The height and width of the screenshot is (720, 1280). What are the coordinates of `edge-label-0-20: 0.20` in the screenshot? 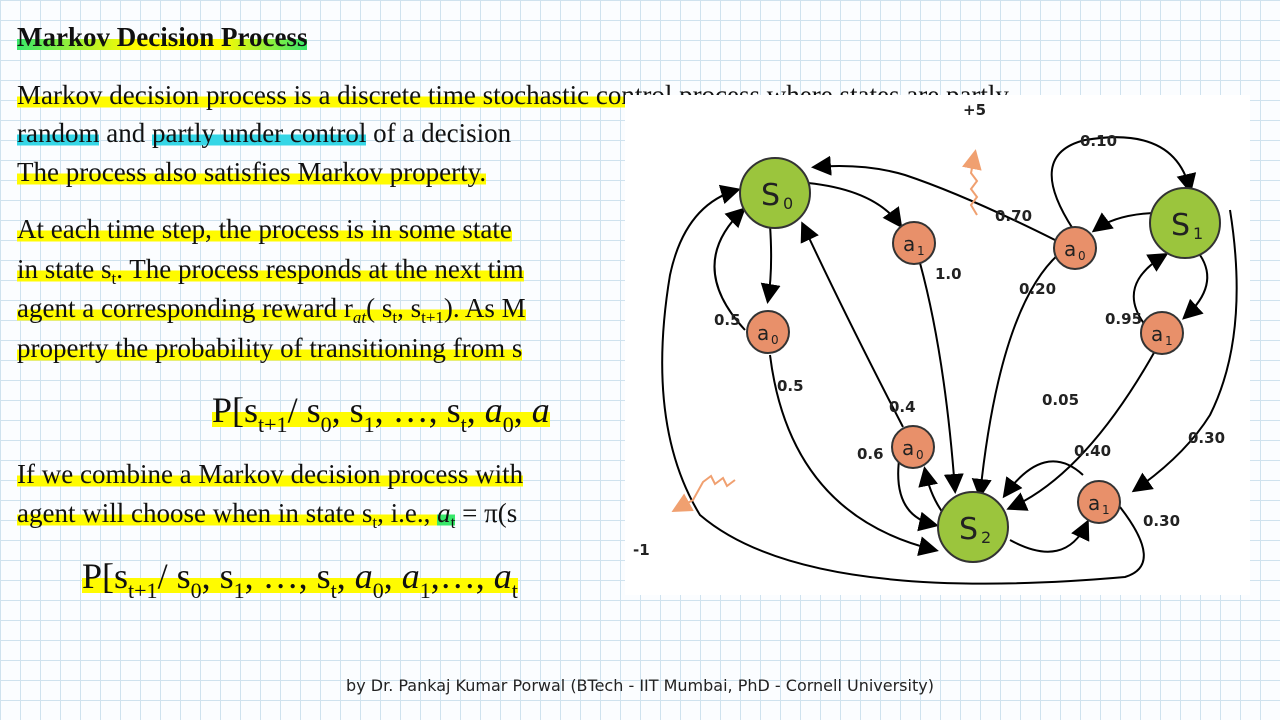 It's located at (1037, 289).